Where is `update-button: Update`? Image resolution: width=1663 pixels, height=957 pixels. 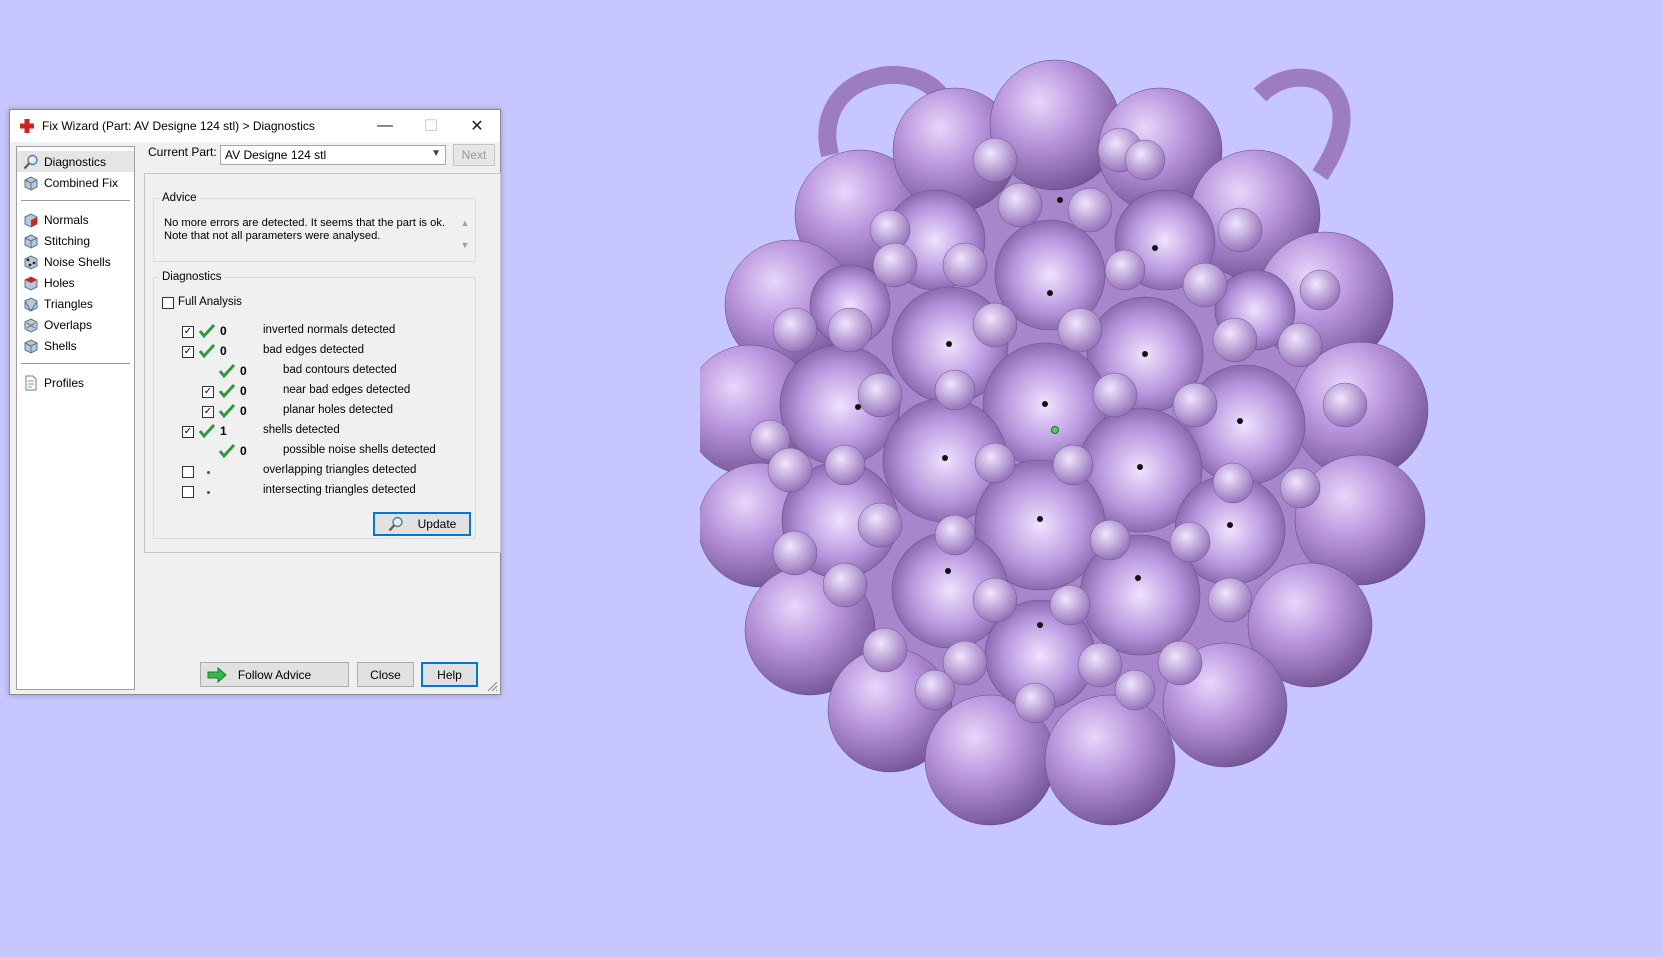 update-button: Update is located at coordinates (422, 524).